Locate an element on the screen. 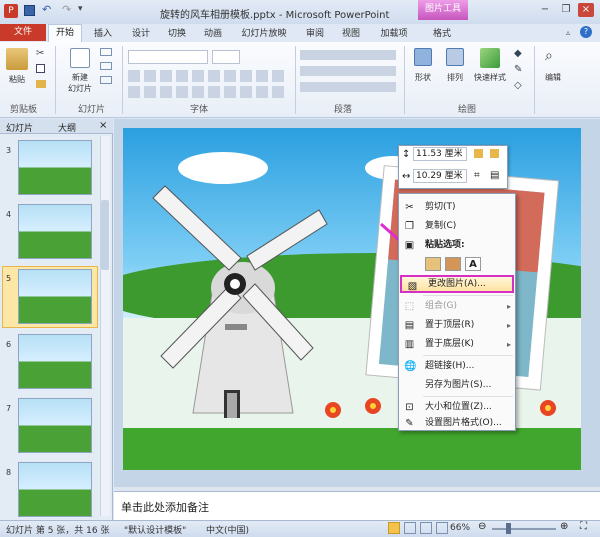 This screenshot has width=600, height=537. menu-item-copy: ❐ 复制(C) is located at coordinates (457, 226).